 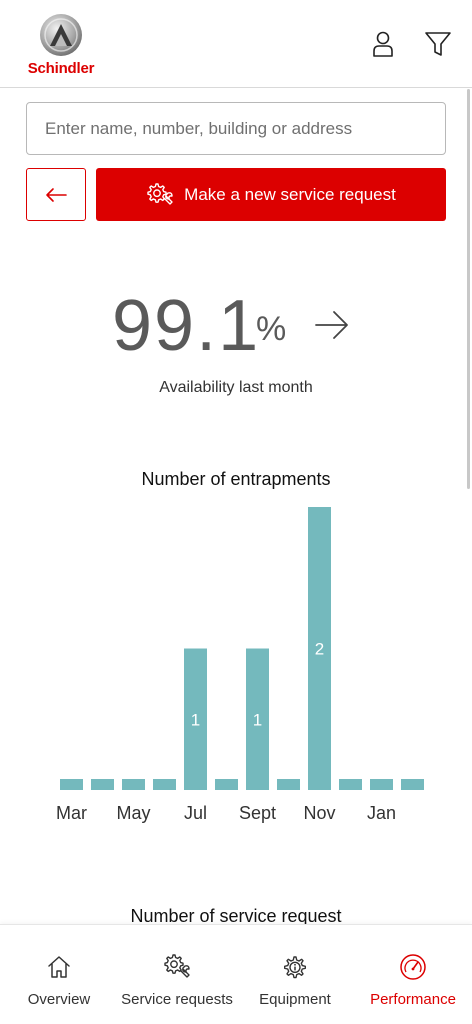 I want to click on filter-icon, so click(x=438, y=44).